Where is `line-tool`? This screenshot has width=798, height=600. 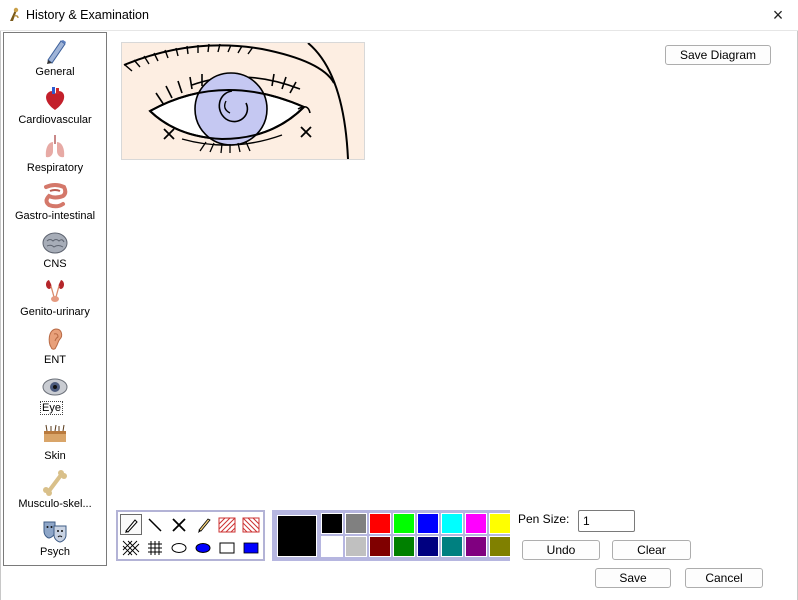
line-tool is located at coordinates (155, 524).